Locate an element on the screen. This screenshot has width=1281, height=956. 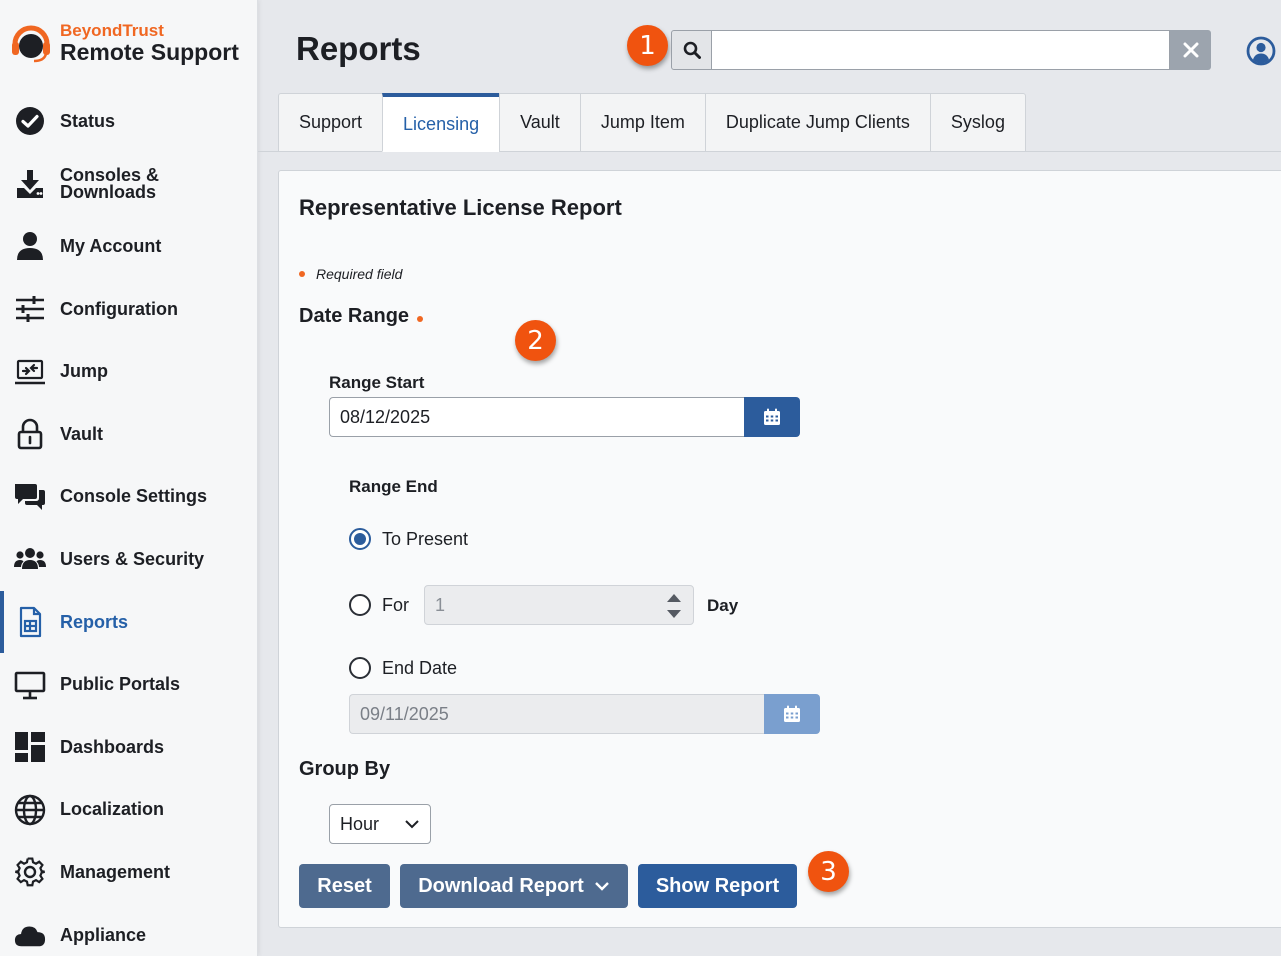
required-field-note: Required field is located at coordinates (350, 274).